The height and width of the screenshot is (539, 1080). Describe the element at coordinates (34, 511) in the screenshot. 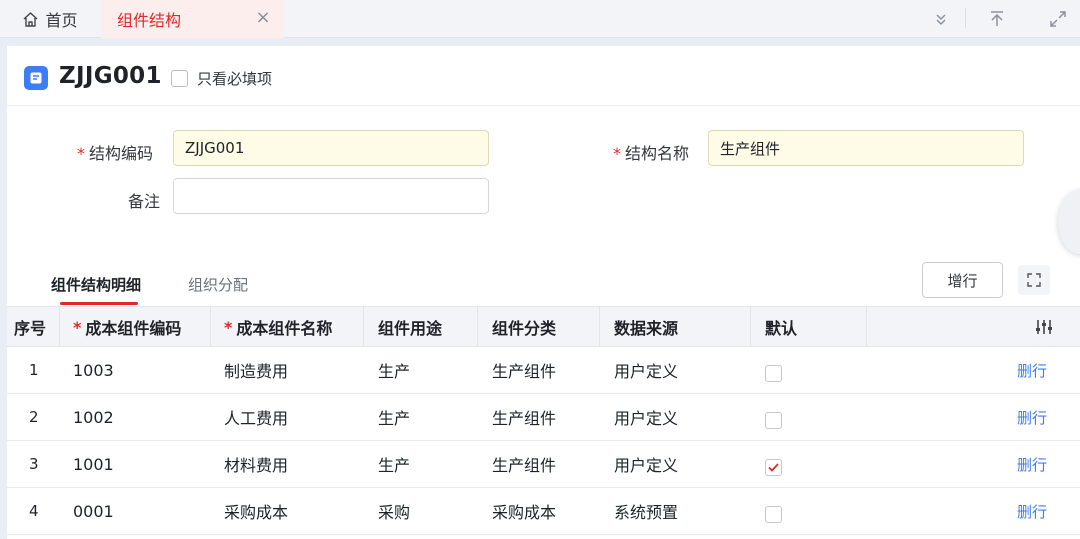

I see `cell-seq: 4` at that location.